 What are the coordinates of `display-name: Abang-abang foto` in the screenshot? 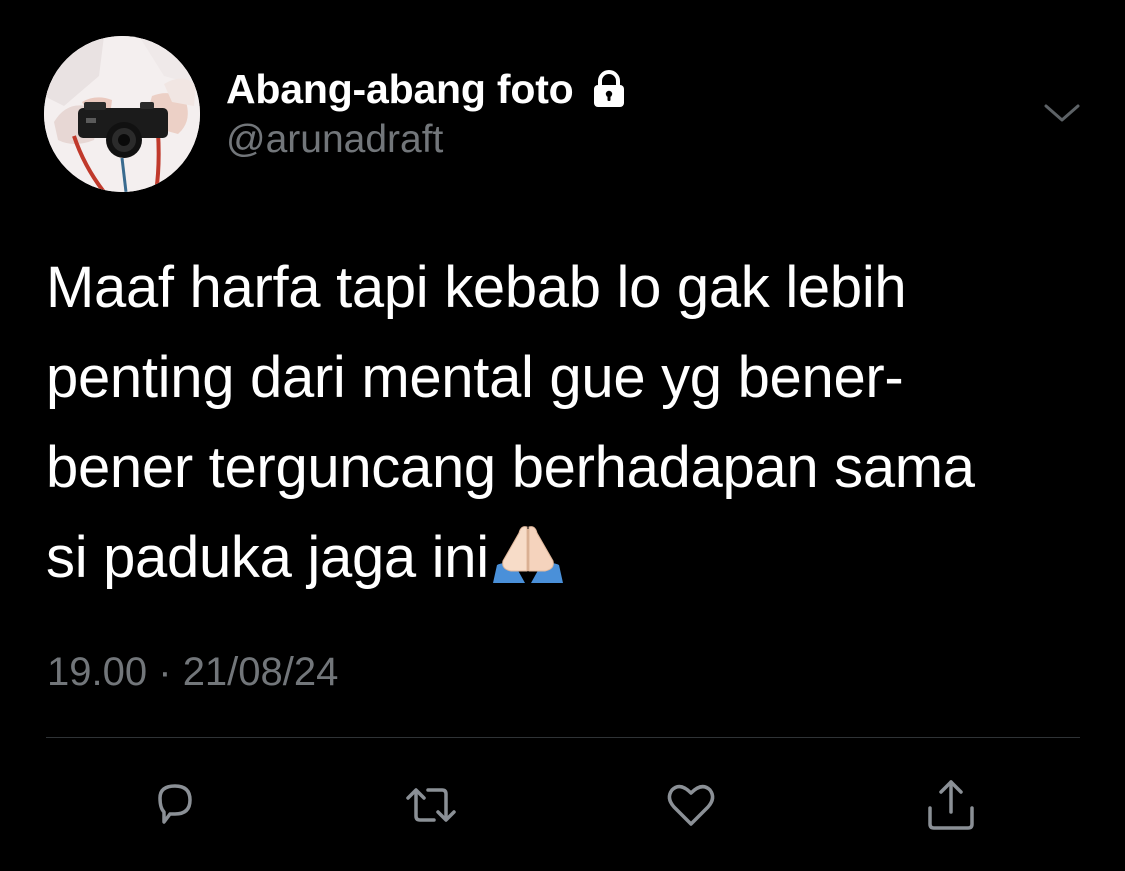 It's located at (400, 89).